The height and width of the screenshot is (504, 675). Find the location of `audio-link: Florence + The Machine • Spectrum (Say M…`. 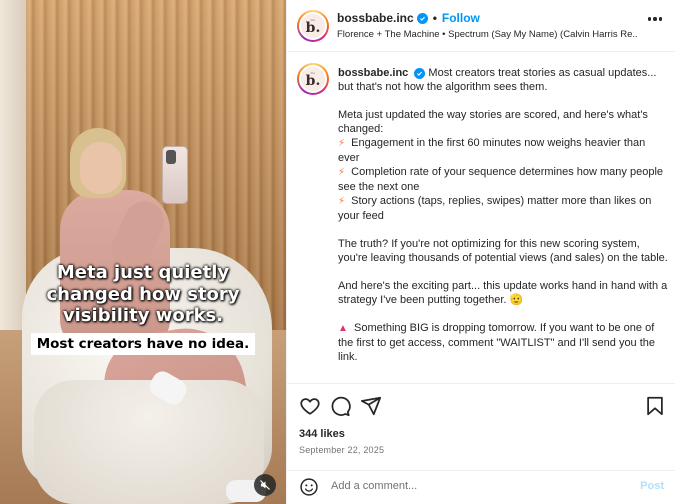

audio-link: Florence + The Machine • Spectrum (Say M… is located at coordinates (487, 34).